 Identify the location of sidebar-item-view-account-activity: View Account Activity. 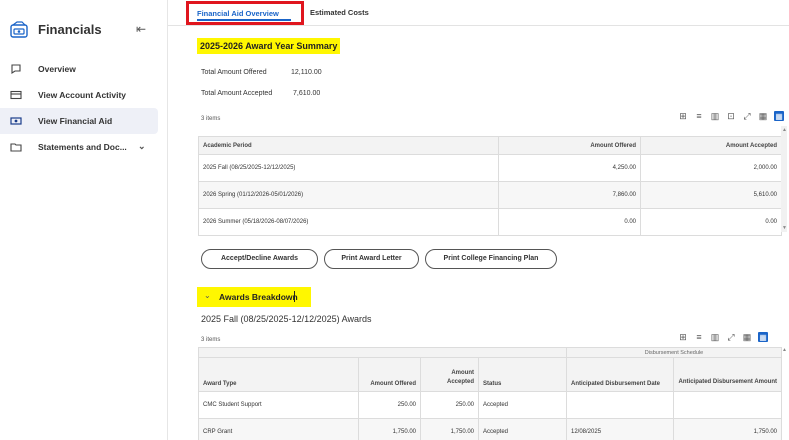
(79, 95).